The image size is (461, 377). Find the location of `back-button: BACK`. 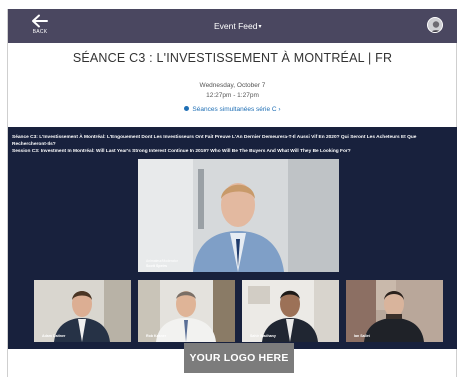

back-button: BACK is located at coordinates (40, 27).